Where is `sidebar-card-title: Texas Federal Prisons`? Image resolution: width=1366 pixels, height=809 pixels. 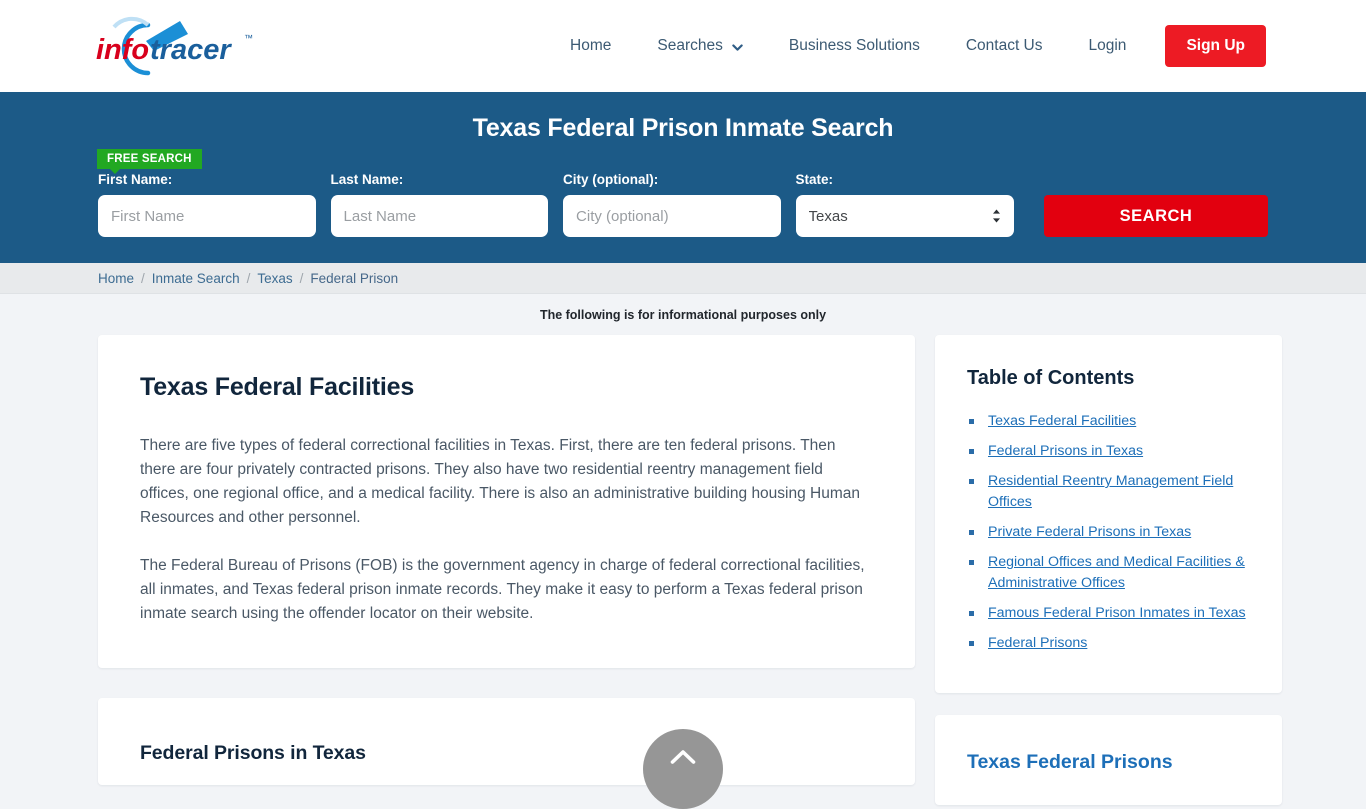 sidebar-card-title: Texas Federal Prisons is located at coordinates (1070, 762).